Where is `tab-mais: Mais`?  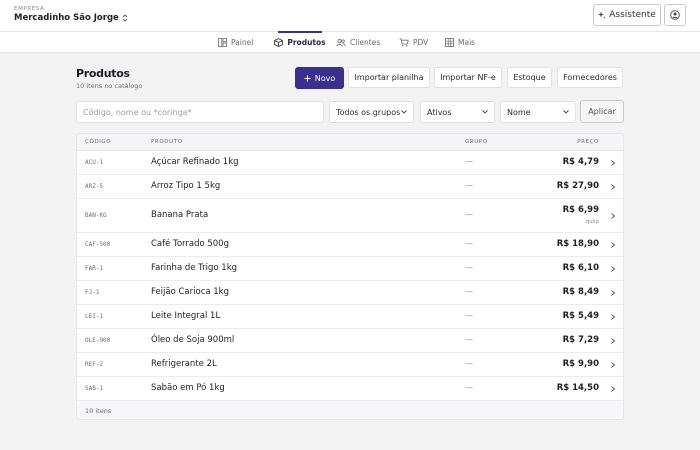 tab-mais: Mais is located at coordinates (462, 42).